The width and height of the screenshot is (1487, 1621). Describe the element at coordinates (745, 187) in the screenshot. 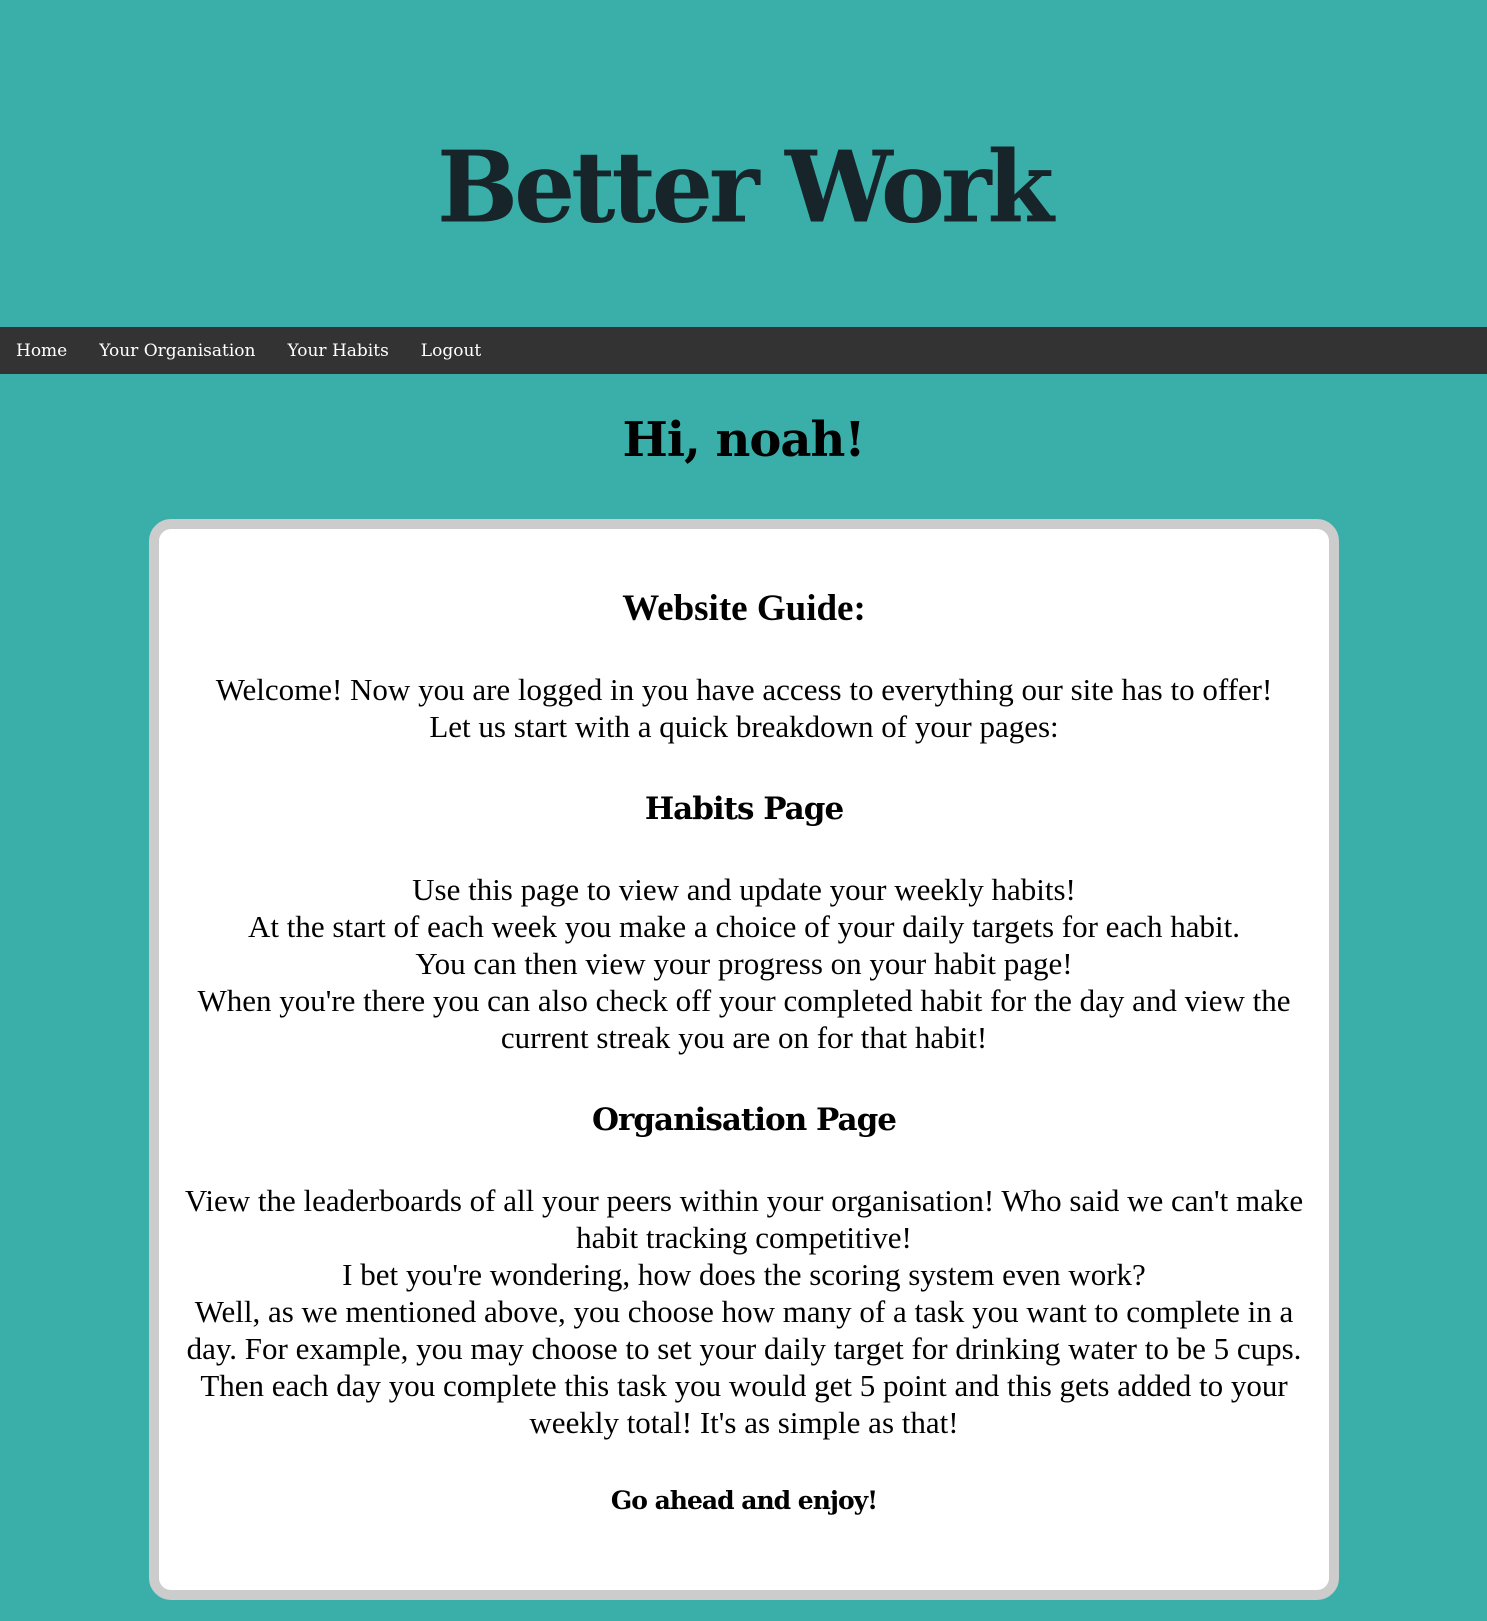

I see `site-title: Better Work` at that location.